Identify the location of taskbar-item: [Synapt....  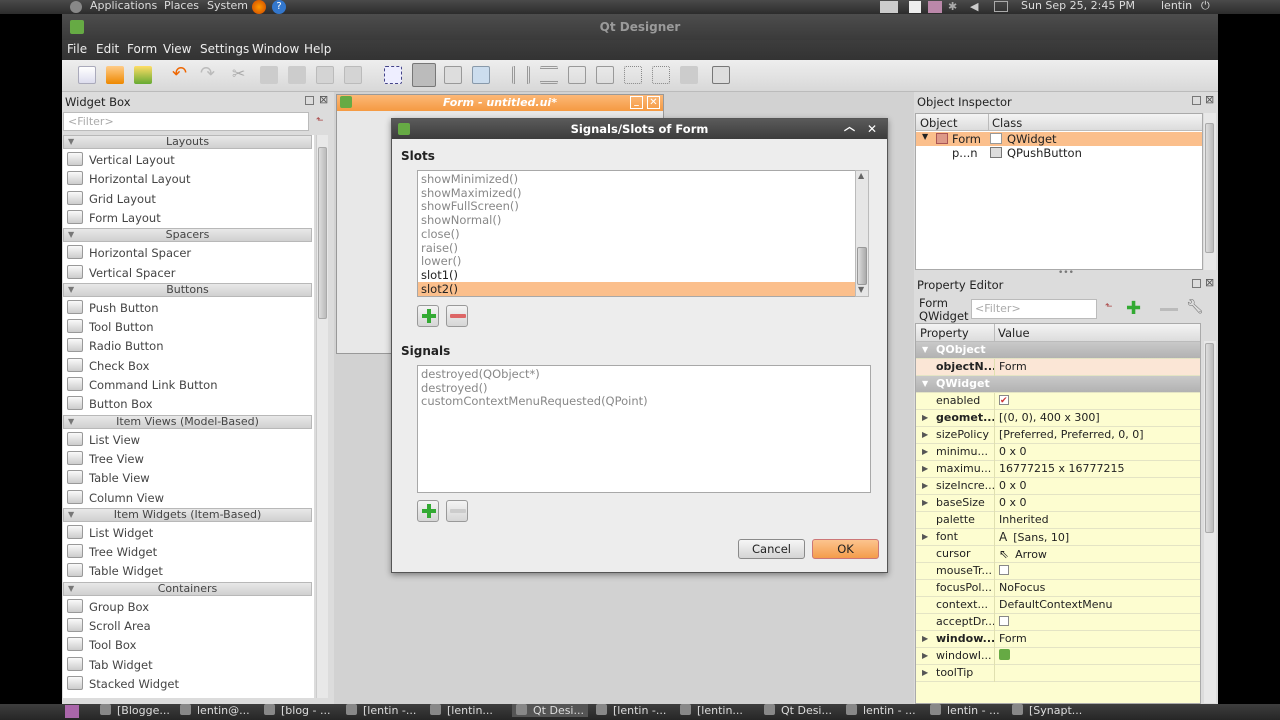
(1047, 710).